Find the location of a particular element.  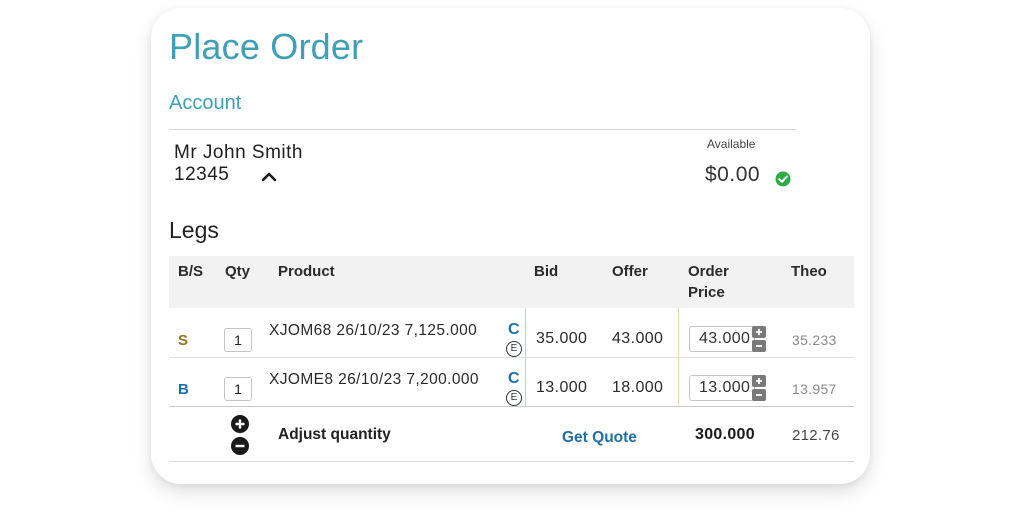

plus-circle-icon is located at coordinates (240, 424).